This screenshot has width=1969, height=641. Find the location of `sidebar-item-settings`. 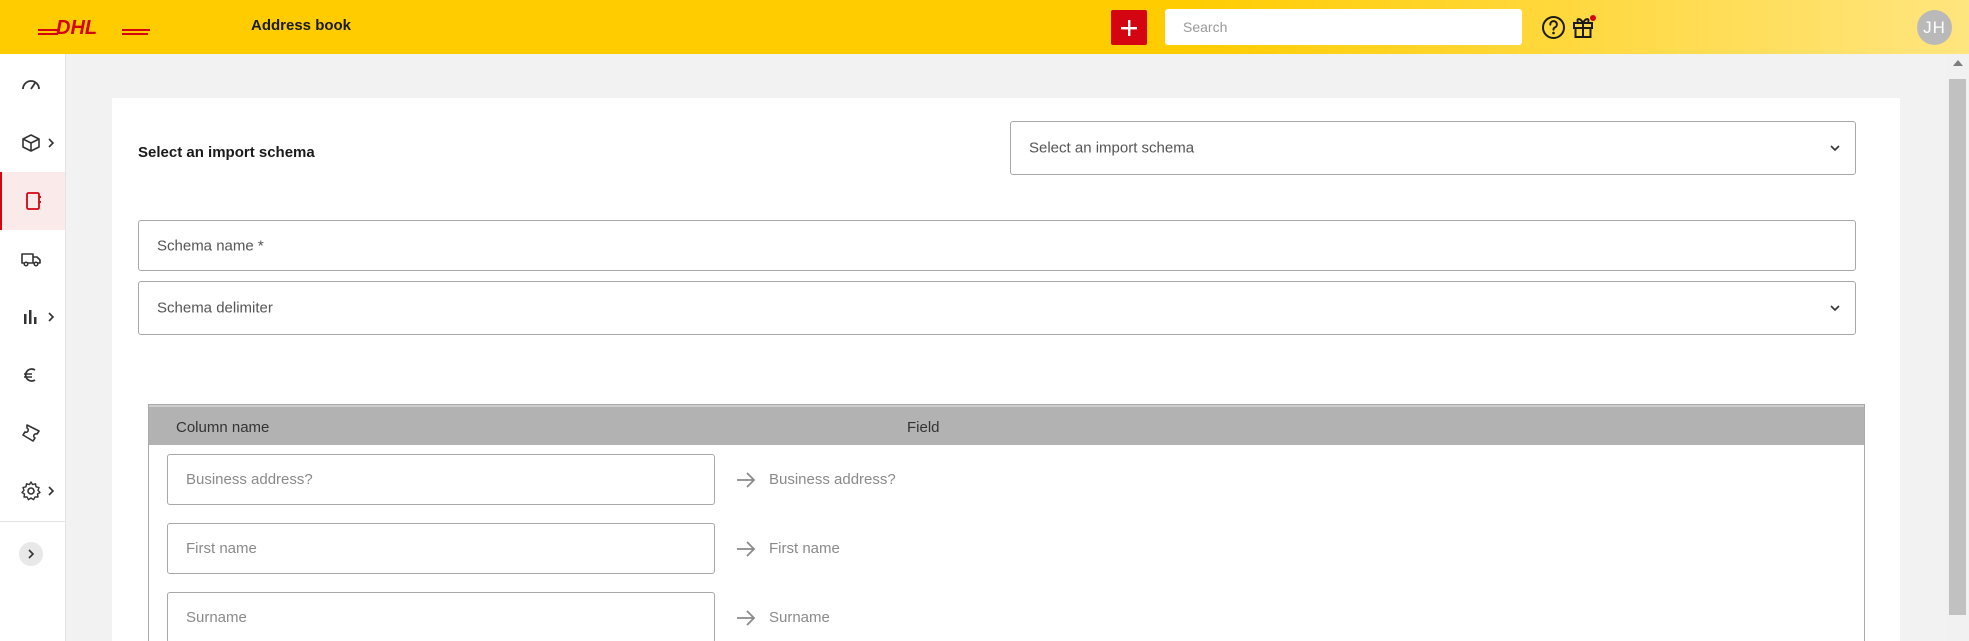

sidebar-item-settings is located at coordinates (32, 491).